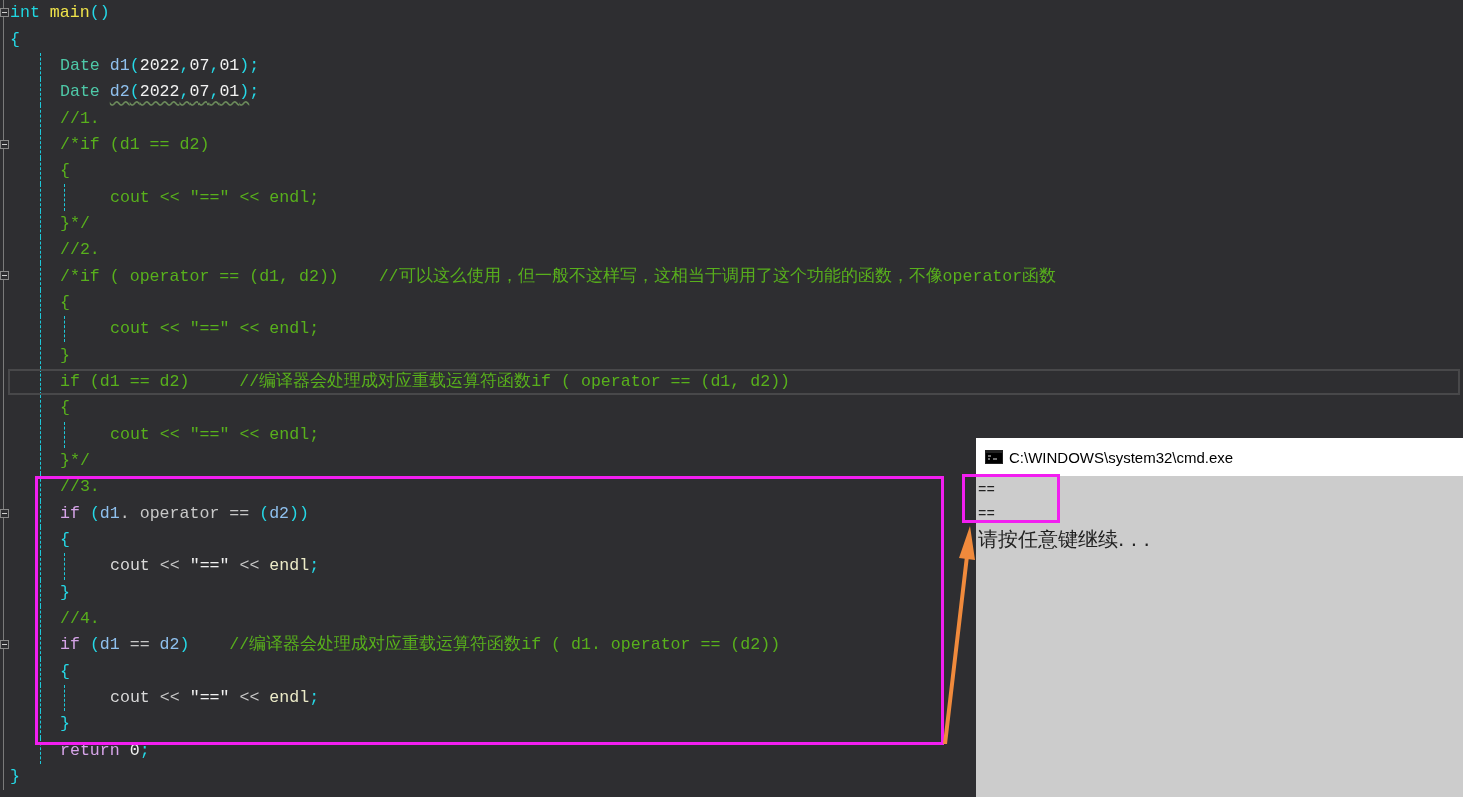  What do you see at coordinates (135, 144) in the screenshot?
I see `code-line: /*if (d1 == d2)` at bounding box center [135, 144].